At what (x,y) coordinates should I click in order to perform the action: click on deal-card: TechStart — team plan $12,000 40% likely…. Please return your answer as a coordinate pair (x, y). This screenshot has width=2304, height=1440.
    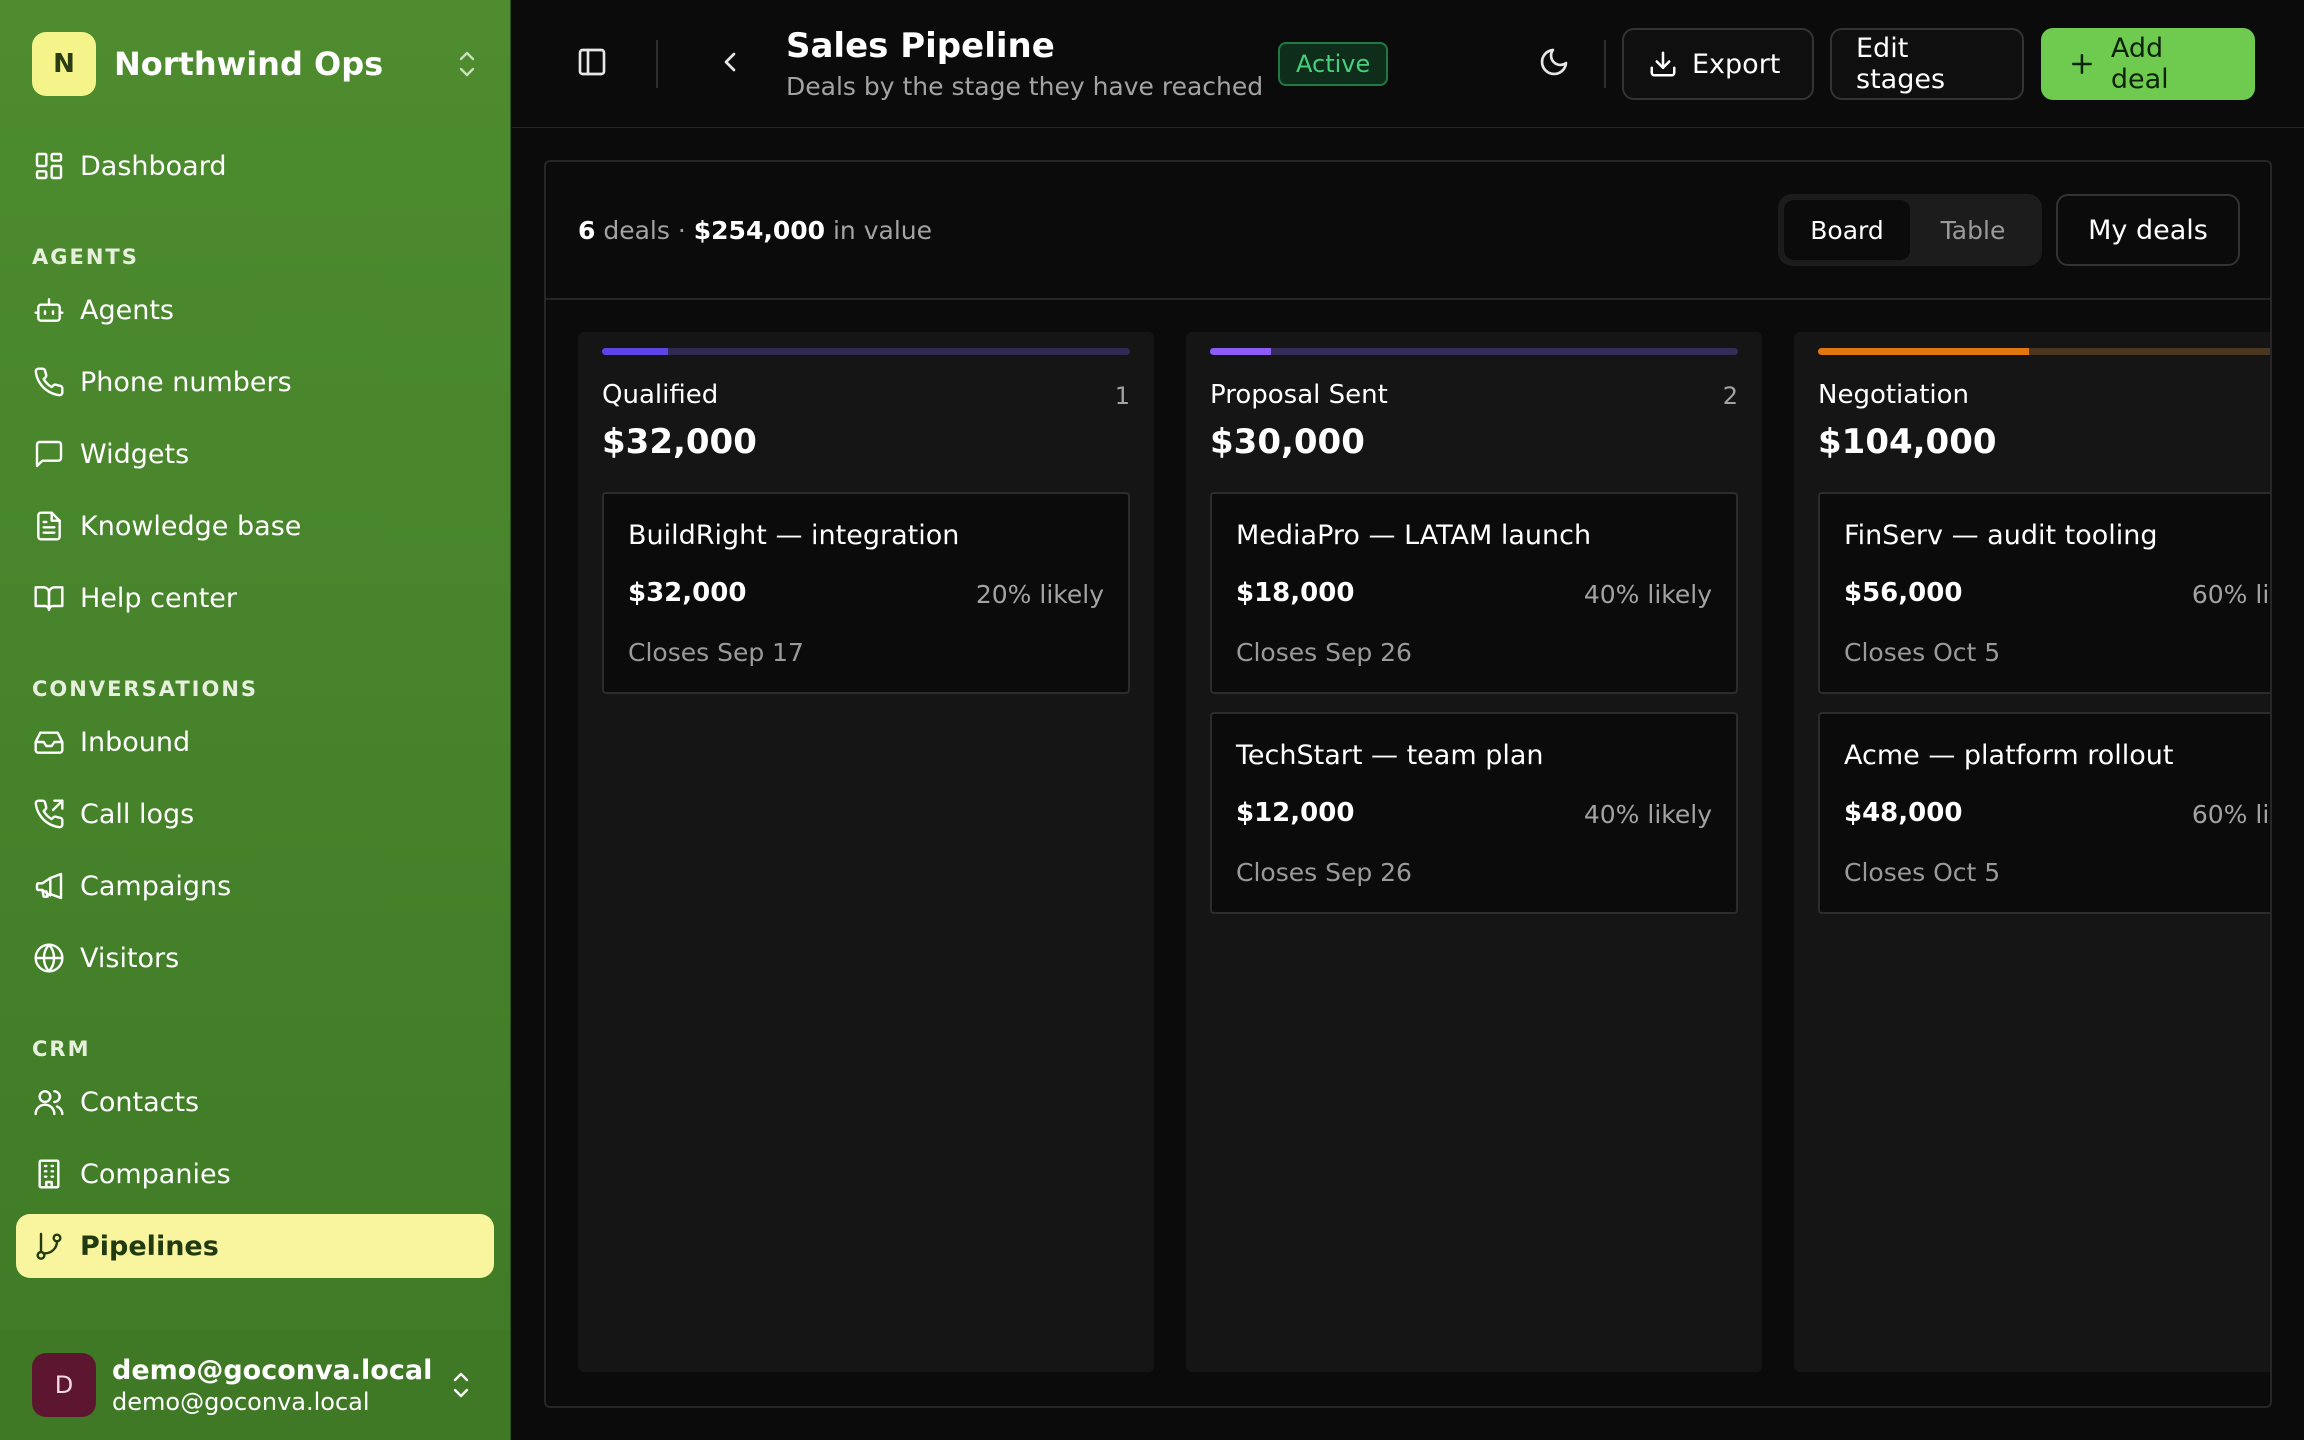
    Looking at the image, I should click on (1474, 813).